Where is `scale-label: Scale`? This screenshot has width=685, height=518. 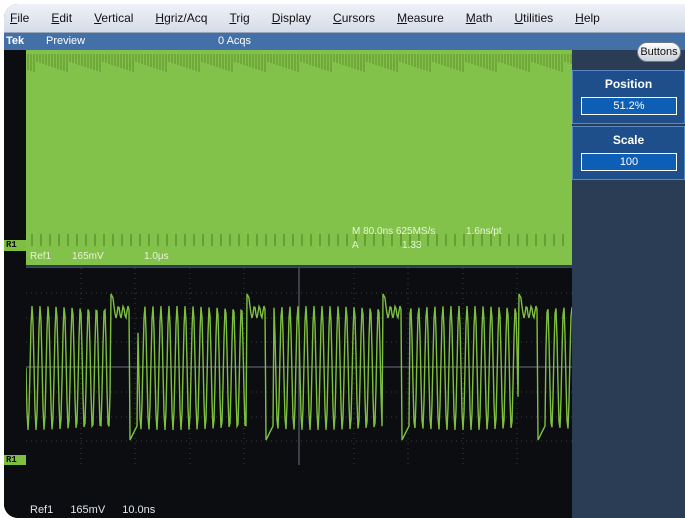 scale-label: Scale is located at coordinates (628, 140).